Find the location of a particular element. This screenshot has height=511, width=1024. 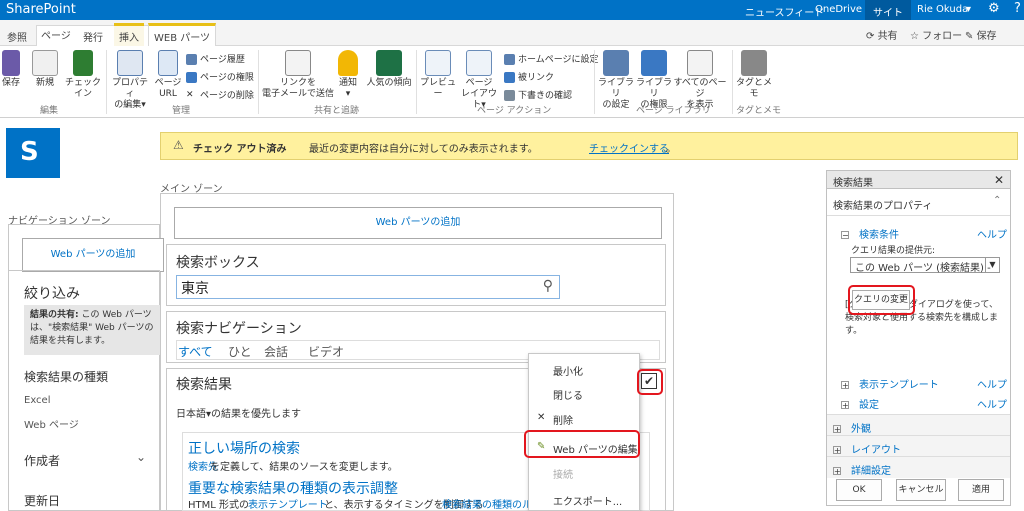

results-title: 検索結果 is located at coordinates (204, 385).